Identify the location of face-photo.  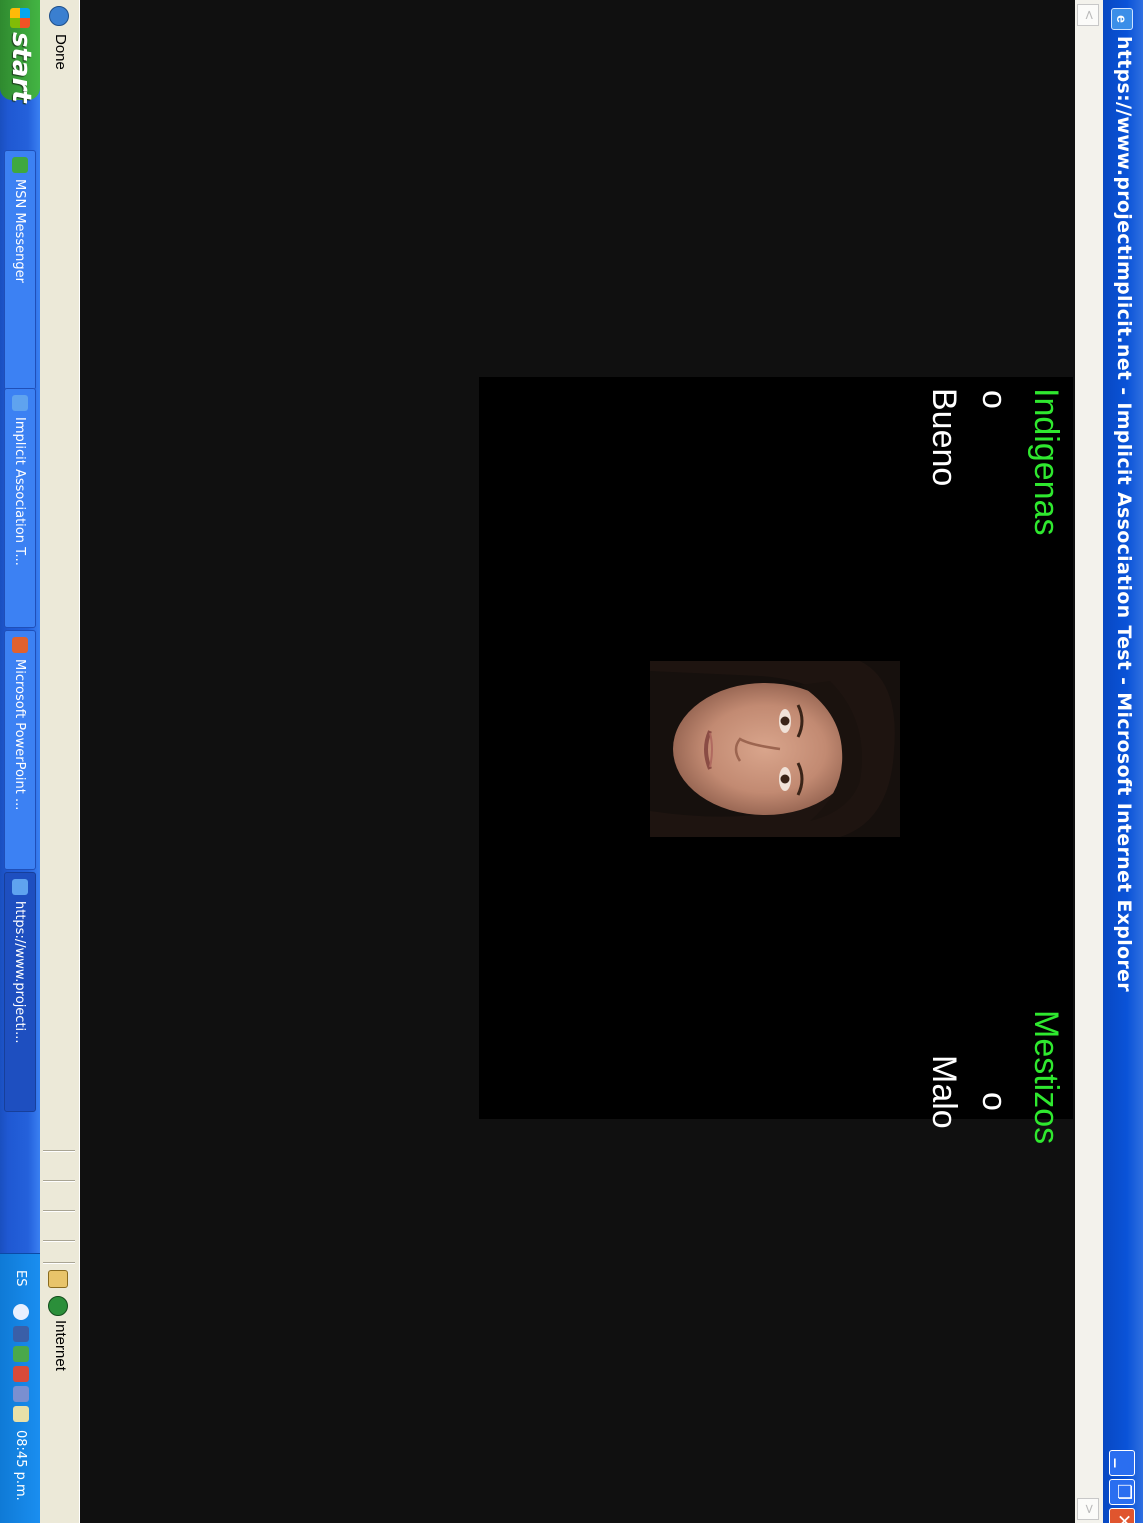
(775, 749).